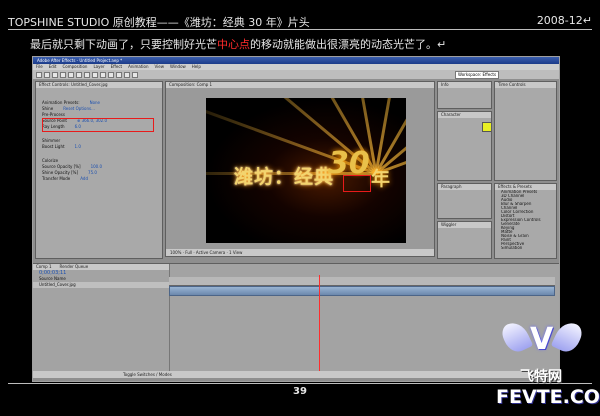 Image resolution: width=600 pixels, height=416 pixels. Describe the element at coordinates (79, 74) in the screenshot. I see `pan-behind-tool-icon` at that location.